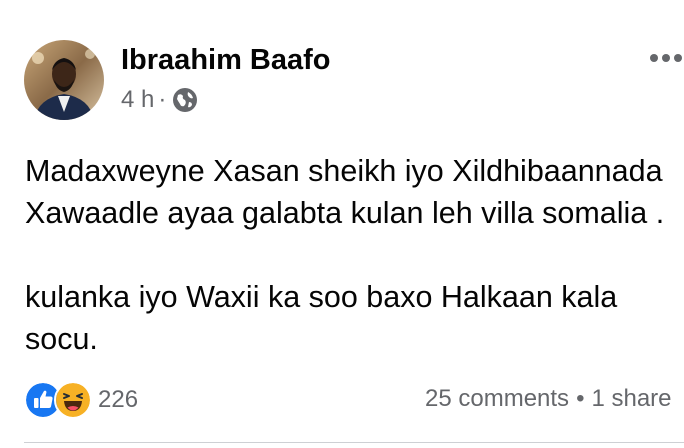 The image size is (684, 448). Describe the element at coordinates (666, 58) in the screenshot. I see `more-options-icon` at that location.